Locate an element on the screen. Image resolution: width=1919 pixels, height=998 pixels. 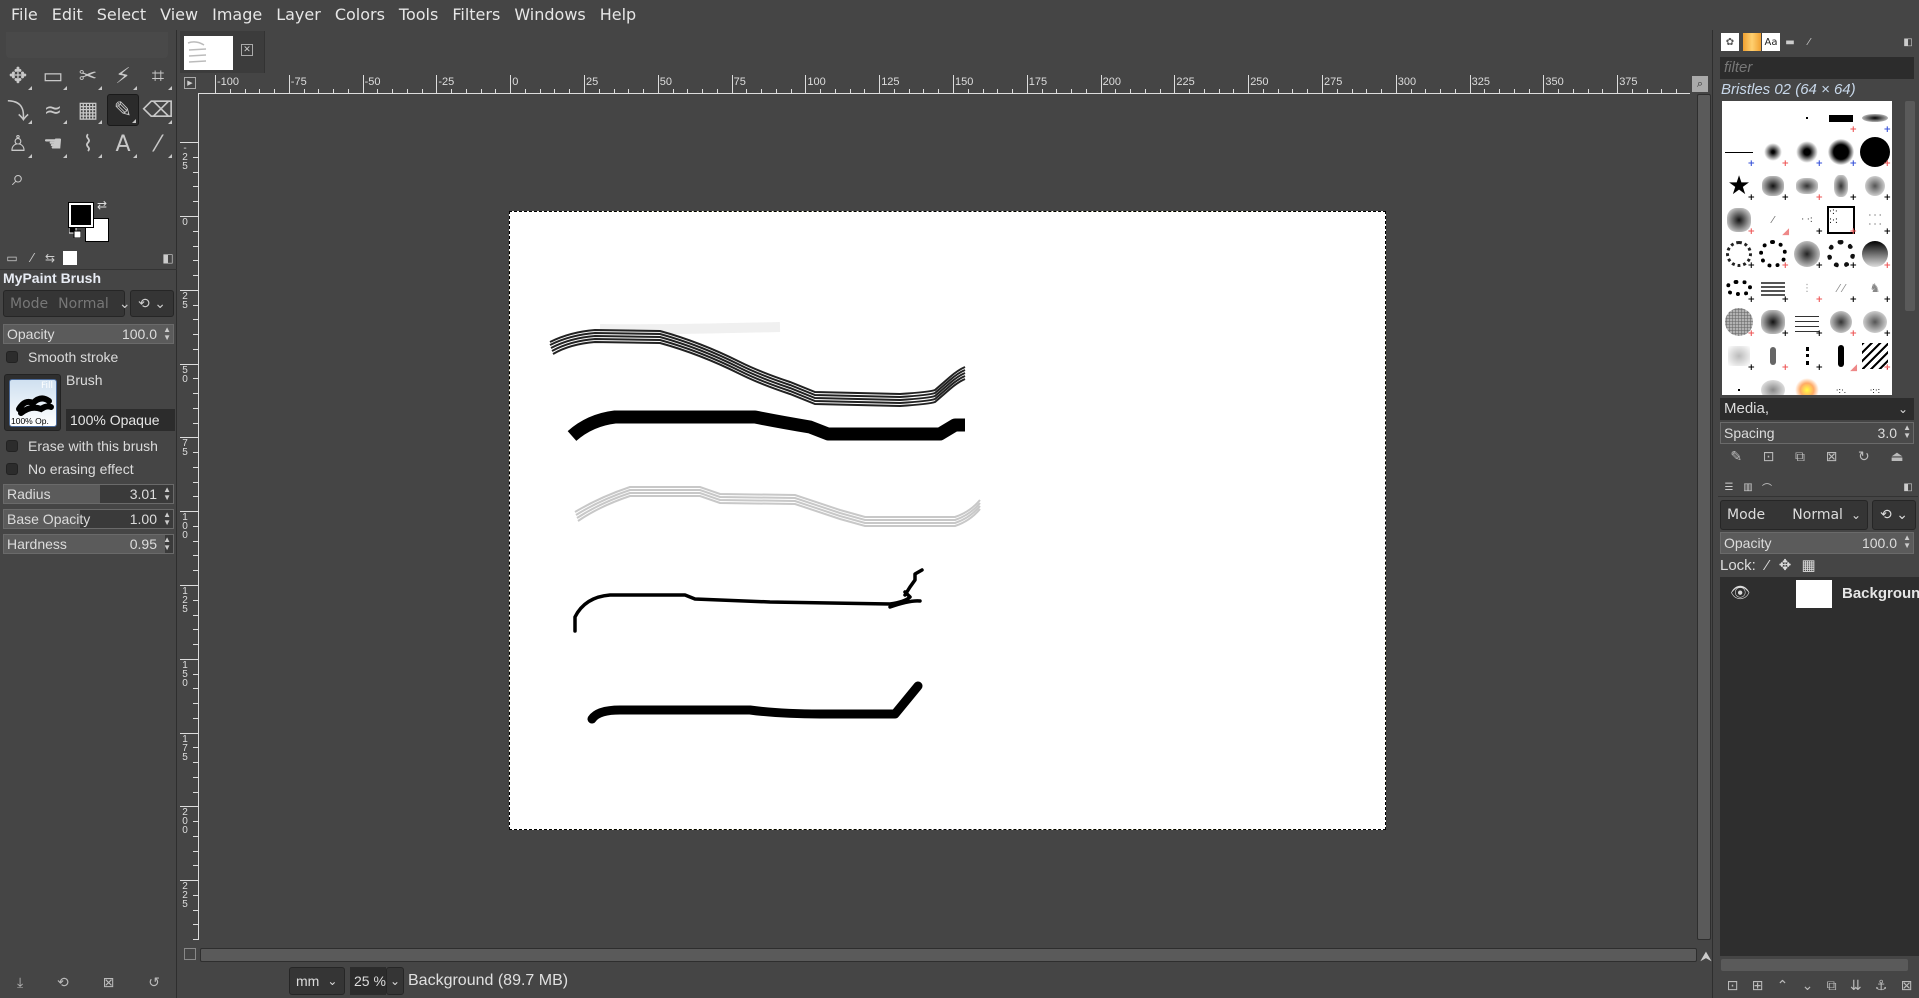
horizontal-scrollbar is located at coordinates (948, 955).